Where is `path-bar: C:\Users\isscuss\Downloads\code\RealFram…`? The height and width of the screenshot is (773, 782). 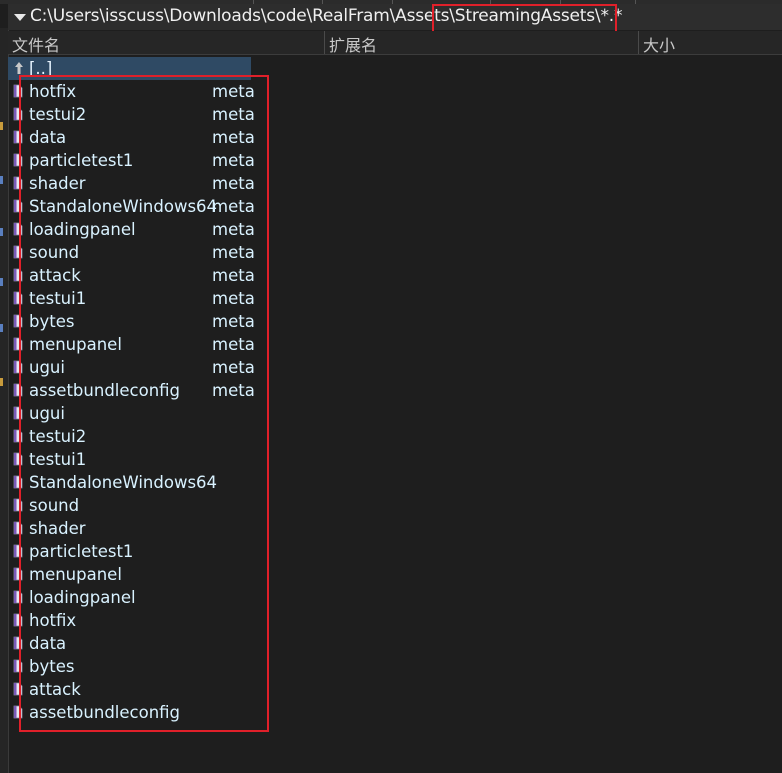
path-bar: C:\Users\isscuss\Downloads\code\RealFram… is located at coordinates (395, 21).